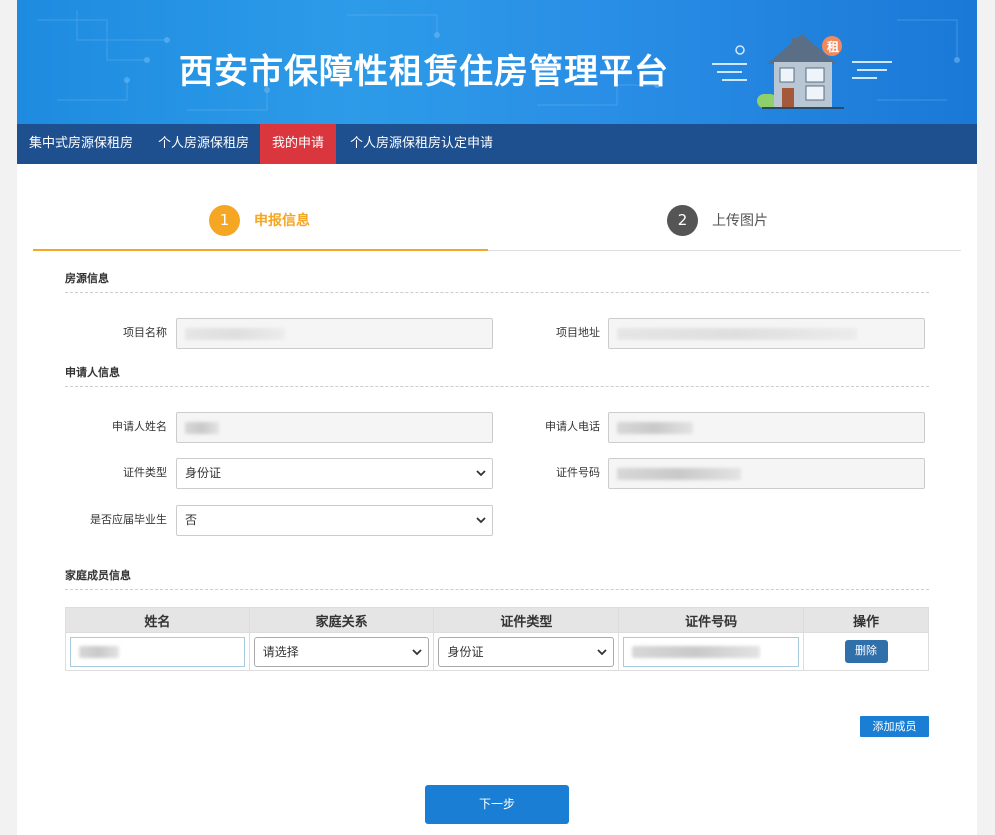  Describe the element at coordinates (578, 332) in the screenshot. I see `project-address-label: 项目地址` at that location.